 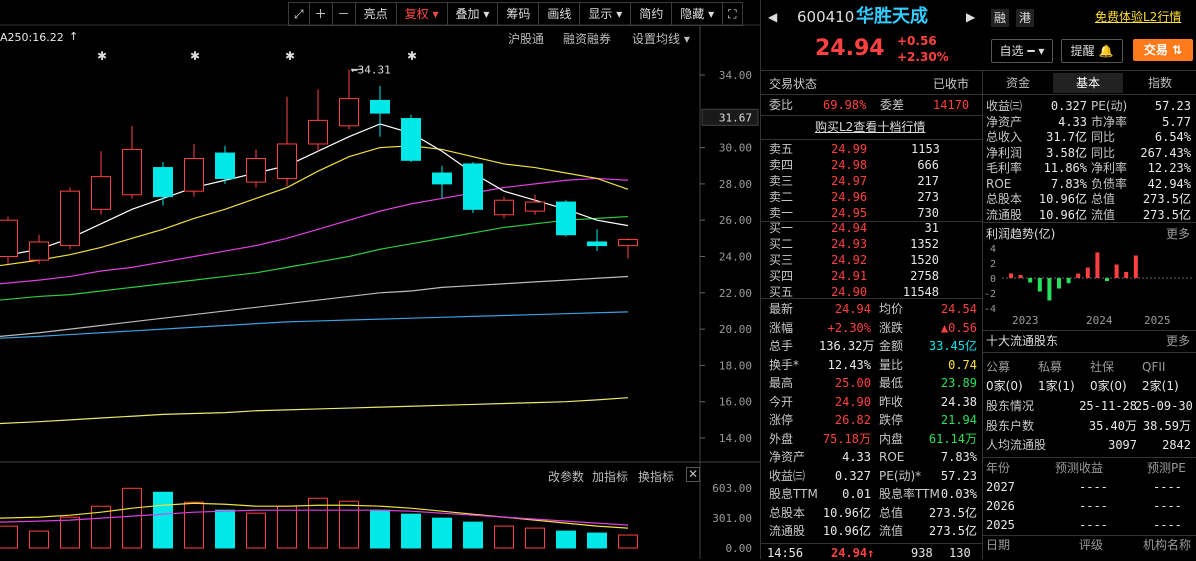 What do you see at coordinates (1178, 234) in the screenshot?
I see `profit-more-link: 更多` at bounding box center [1178, 234].